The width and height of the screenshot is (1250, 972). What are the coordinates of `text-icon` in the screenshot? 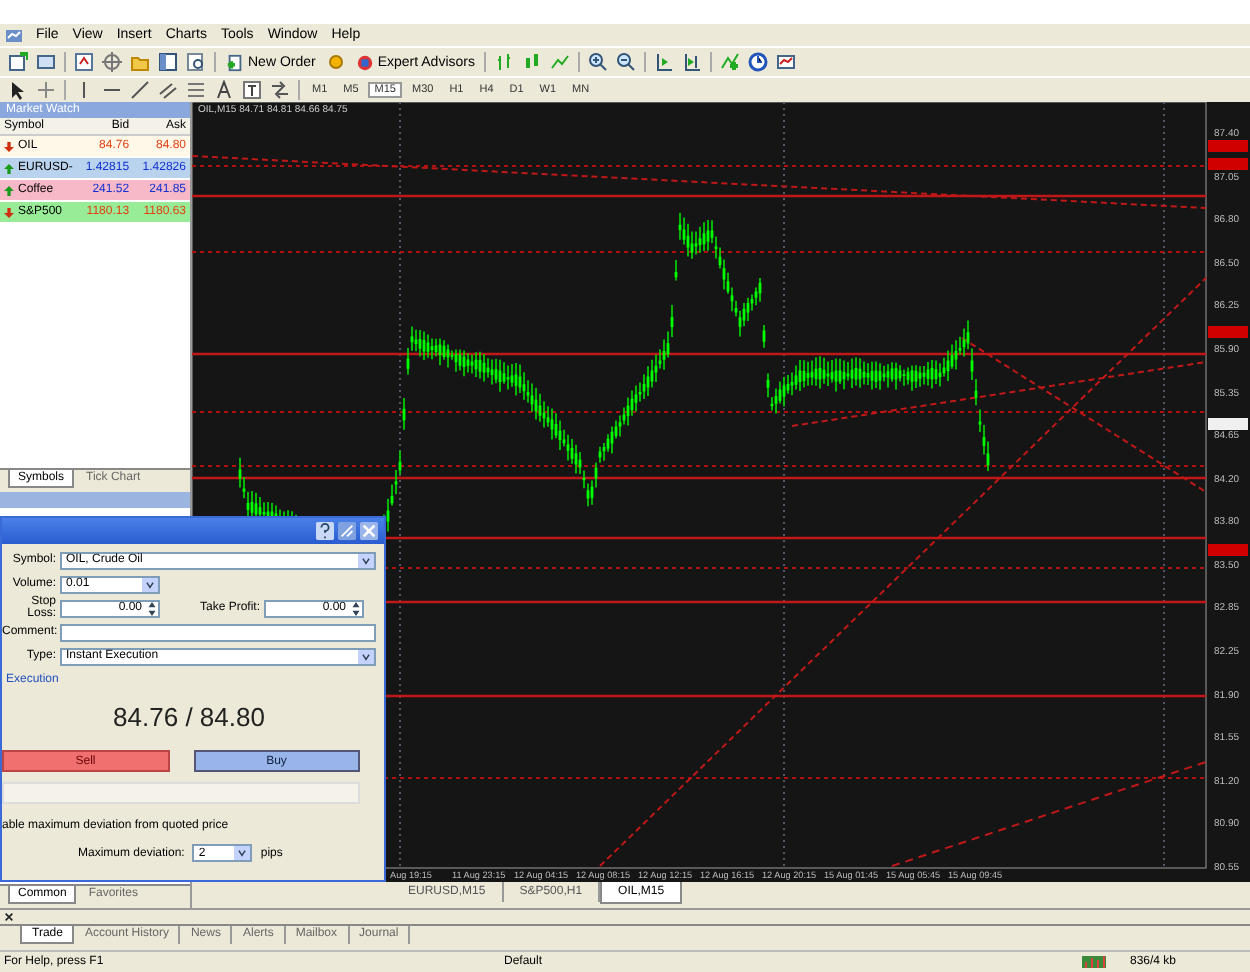 It's located at (224, 90).